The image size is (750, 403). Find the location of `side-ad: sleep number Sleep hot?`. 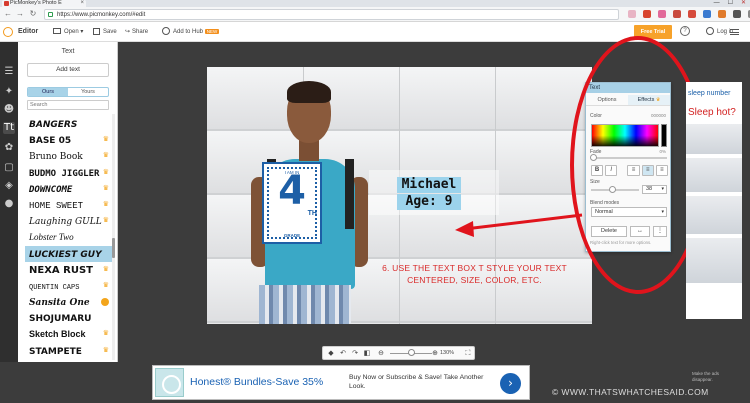

side-ad: sleep number Sleep hot? is located at coordinates (714, 200).